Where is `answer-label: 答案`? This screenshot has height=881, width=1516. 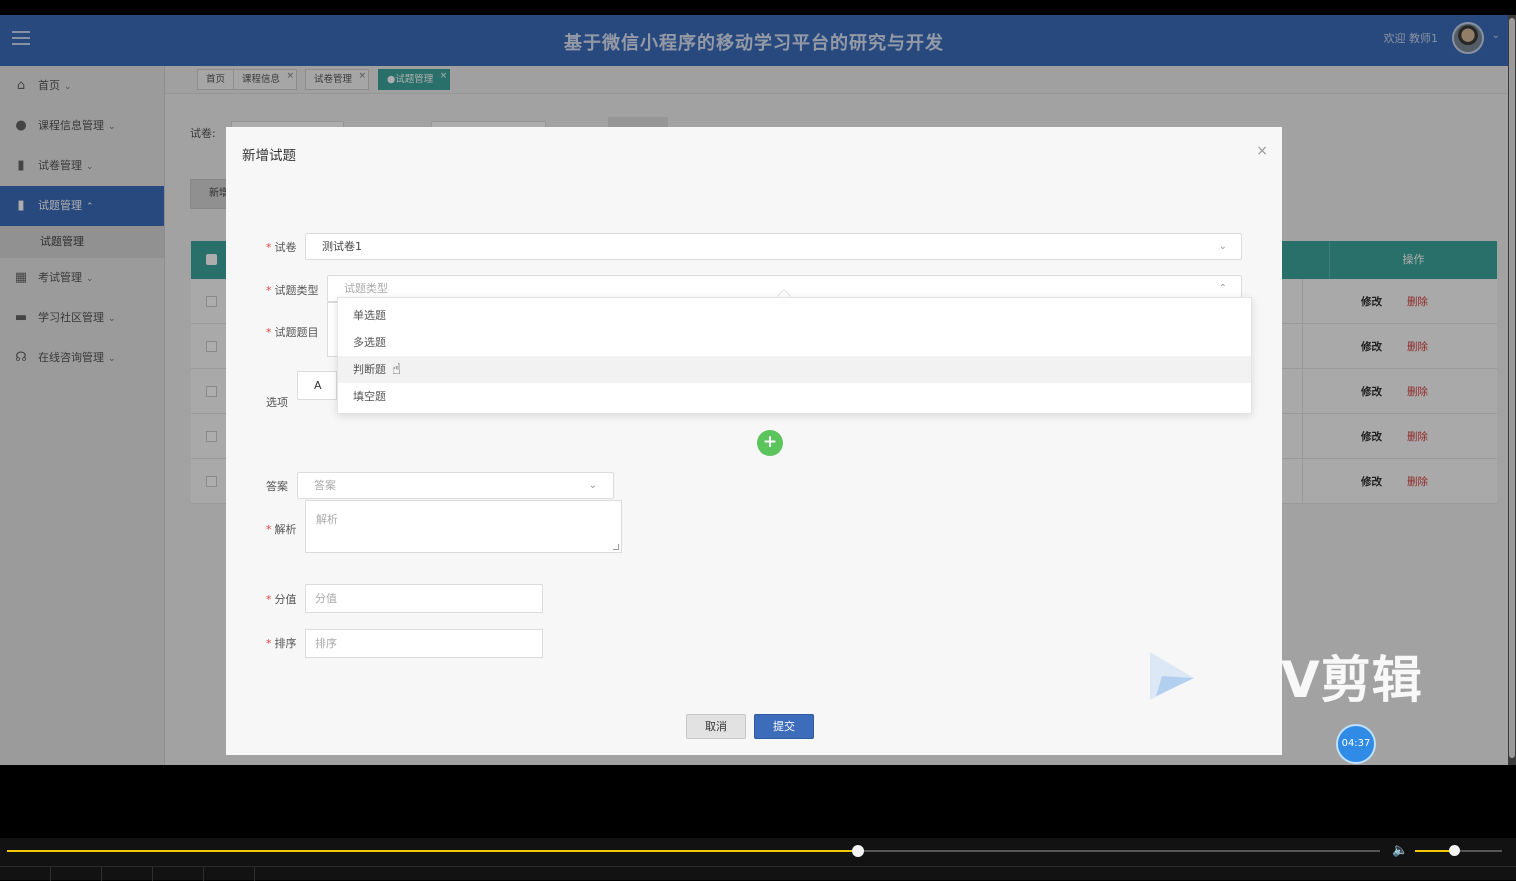 answer-label: 答案 is located at coordinates (277, 486).